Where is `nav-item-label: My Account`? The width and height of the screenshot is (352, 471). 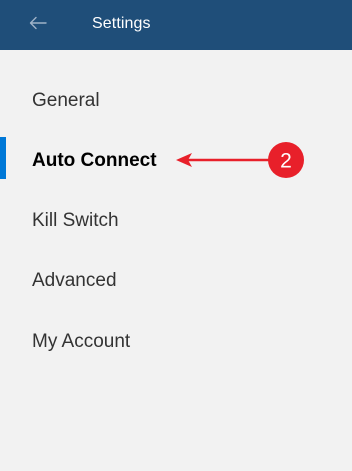
nav-item-label: My Account is located at coordinates (81, 341).